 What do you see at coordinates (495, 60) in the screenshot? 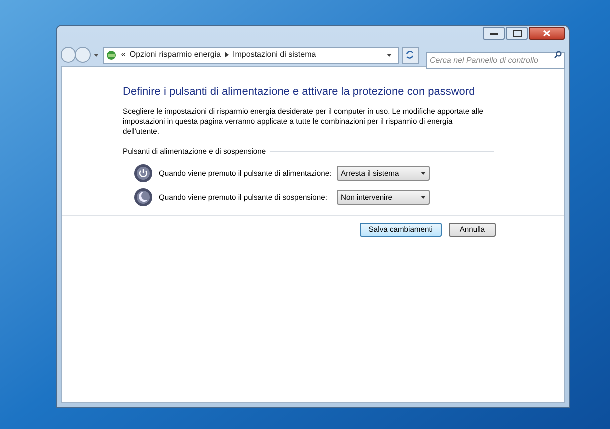
I see `search-field: Cerca nel Pannello di controllo` at bounding box center [495, 60].